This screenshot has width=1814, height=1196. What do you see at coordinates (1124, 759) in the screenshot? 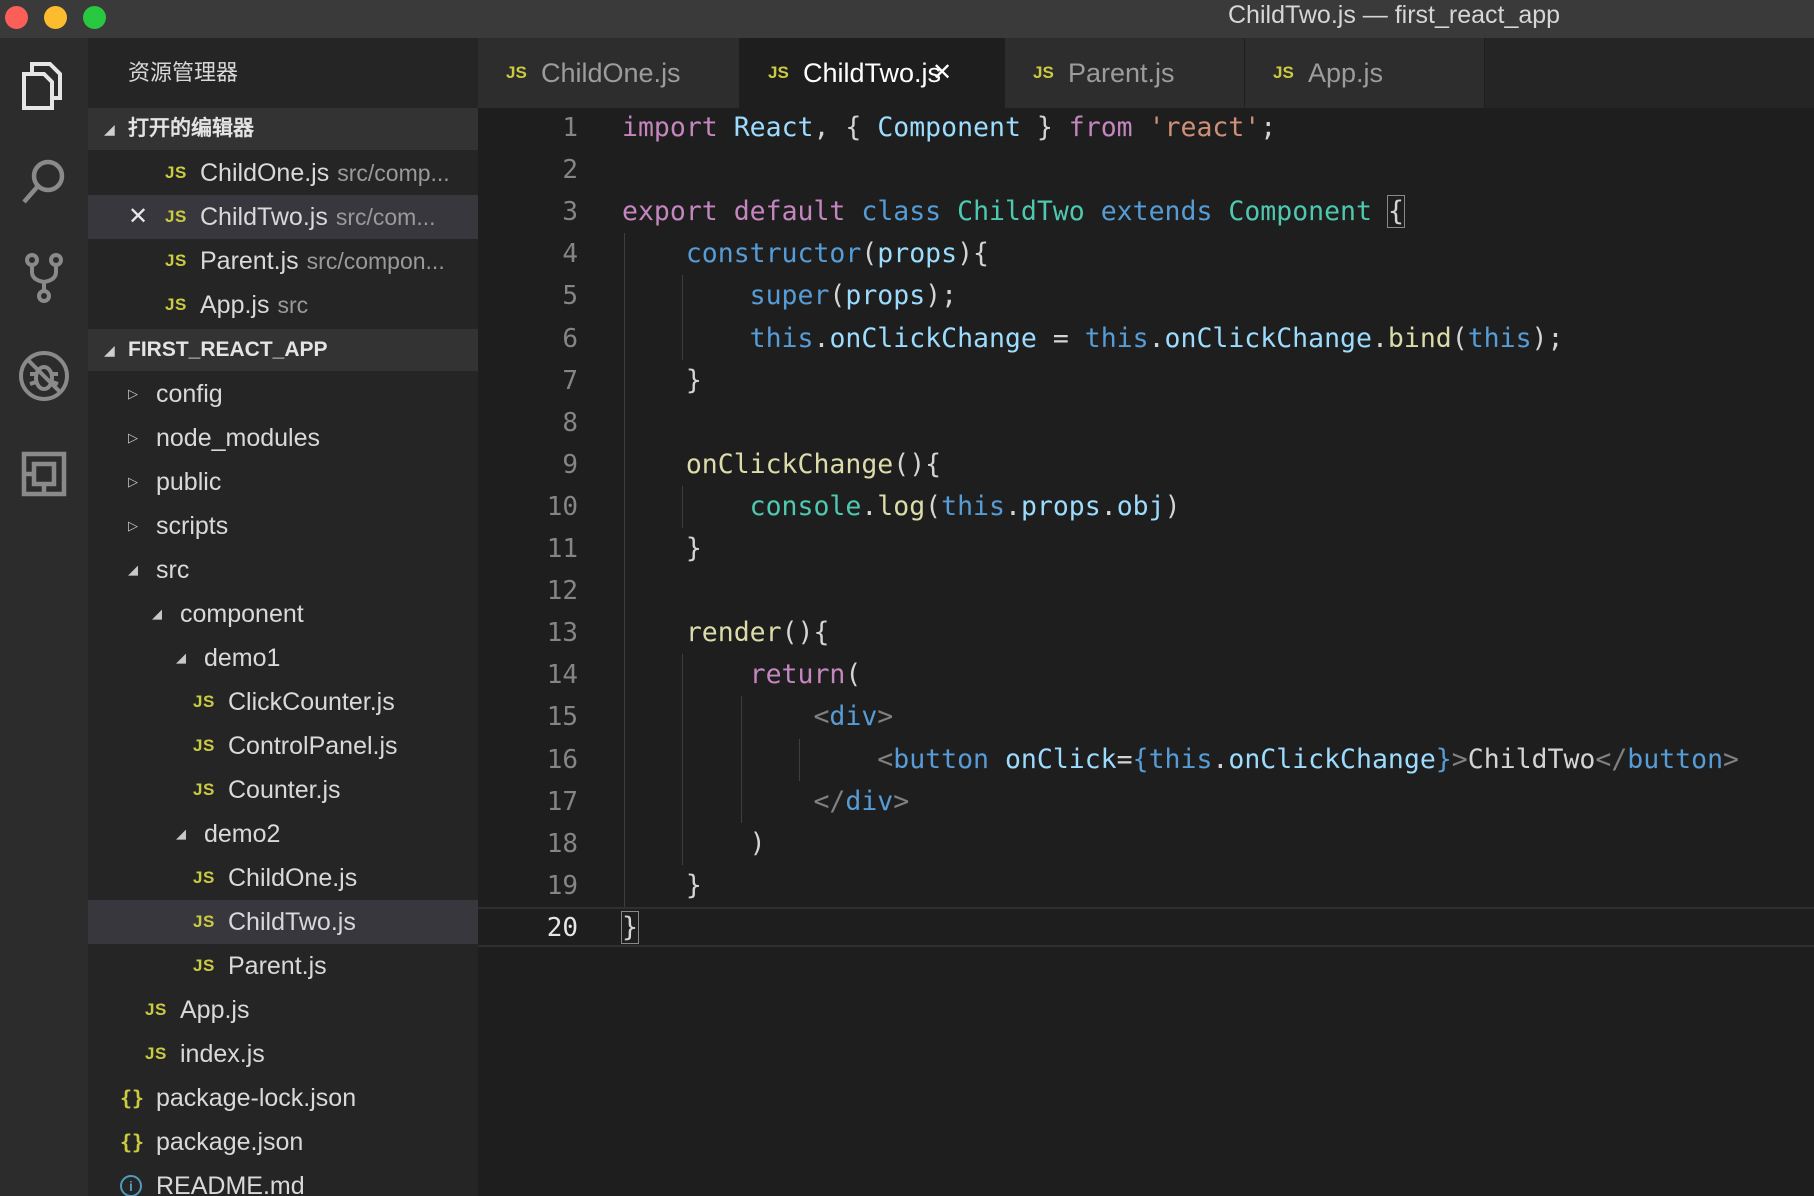
I see `code-token: =` at bounding box center [1124, 759].